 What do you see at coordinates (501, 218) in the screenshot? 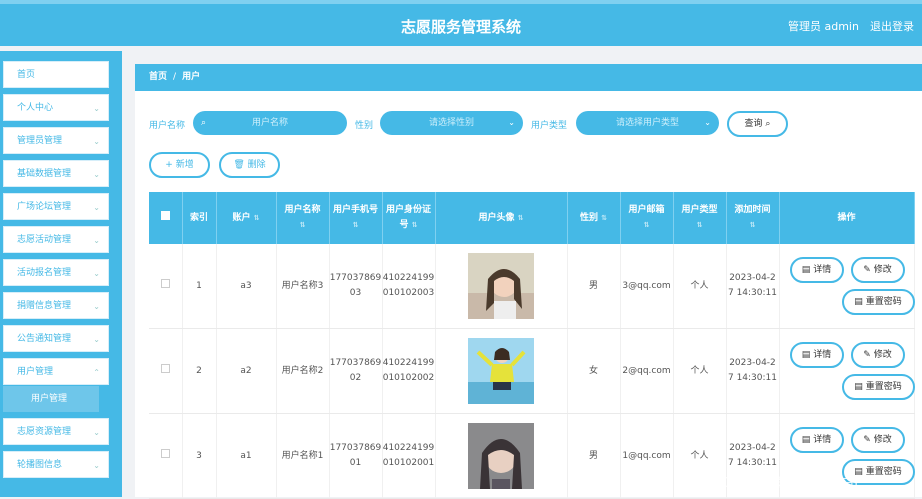
I see `col-avatar: 用户头像 ⇅` at bounding box center [501, 218].